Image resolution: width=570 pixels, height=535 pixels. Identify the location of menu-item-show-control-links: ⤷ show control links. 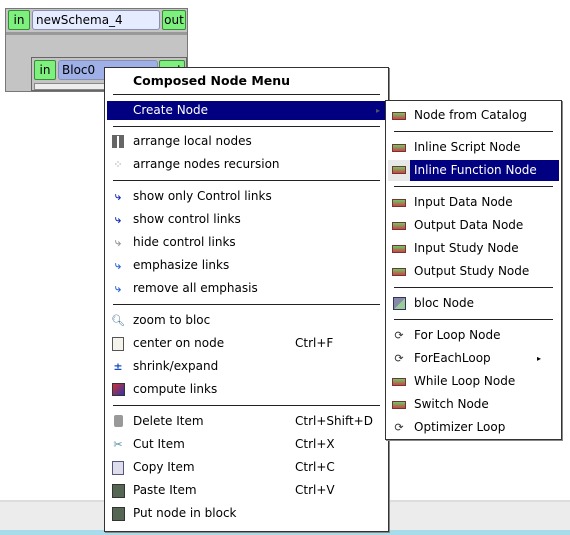
(246, 219).